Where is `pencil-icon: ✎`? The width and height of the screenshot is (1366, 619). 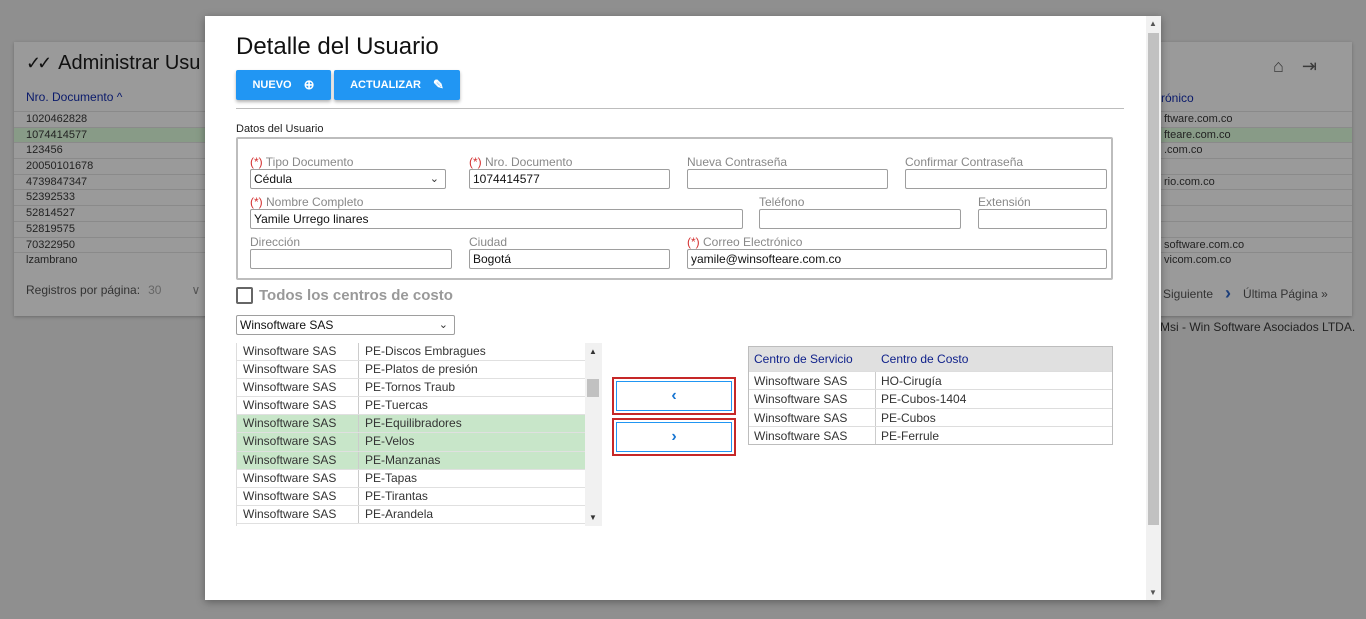 pencil-icon: ✎ is located at coordinates (438, 84).